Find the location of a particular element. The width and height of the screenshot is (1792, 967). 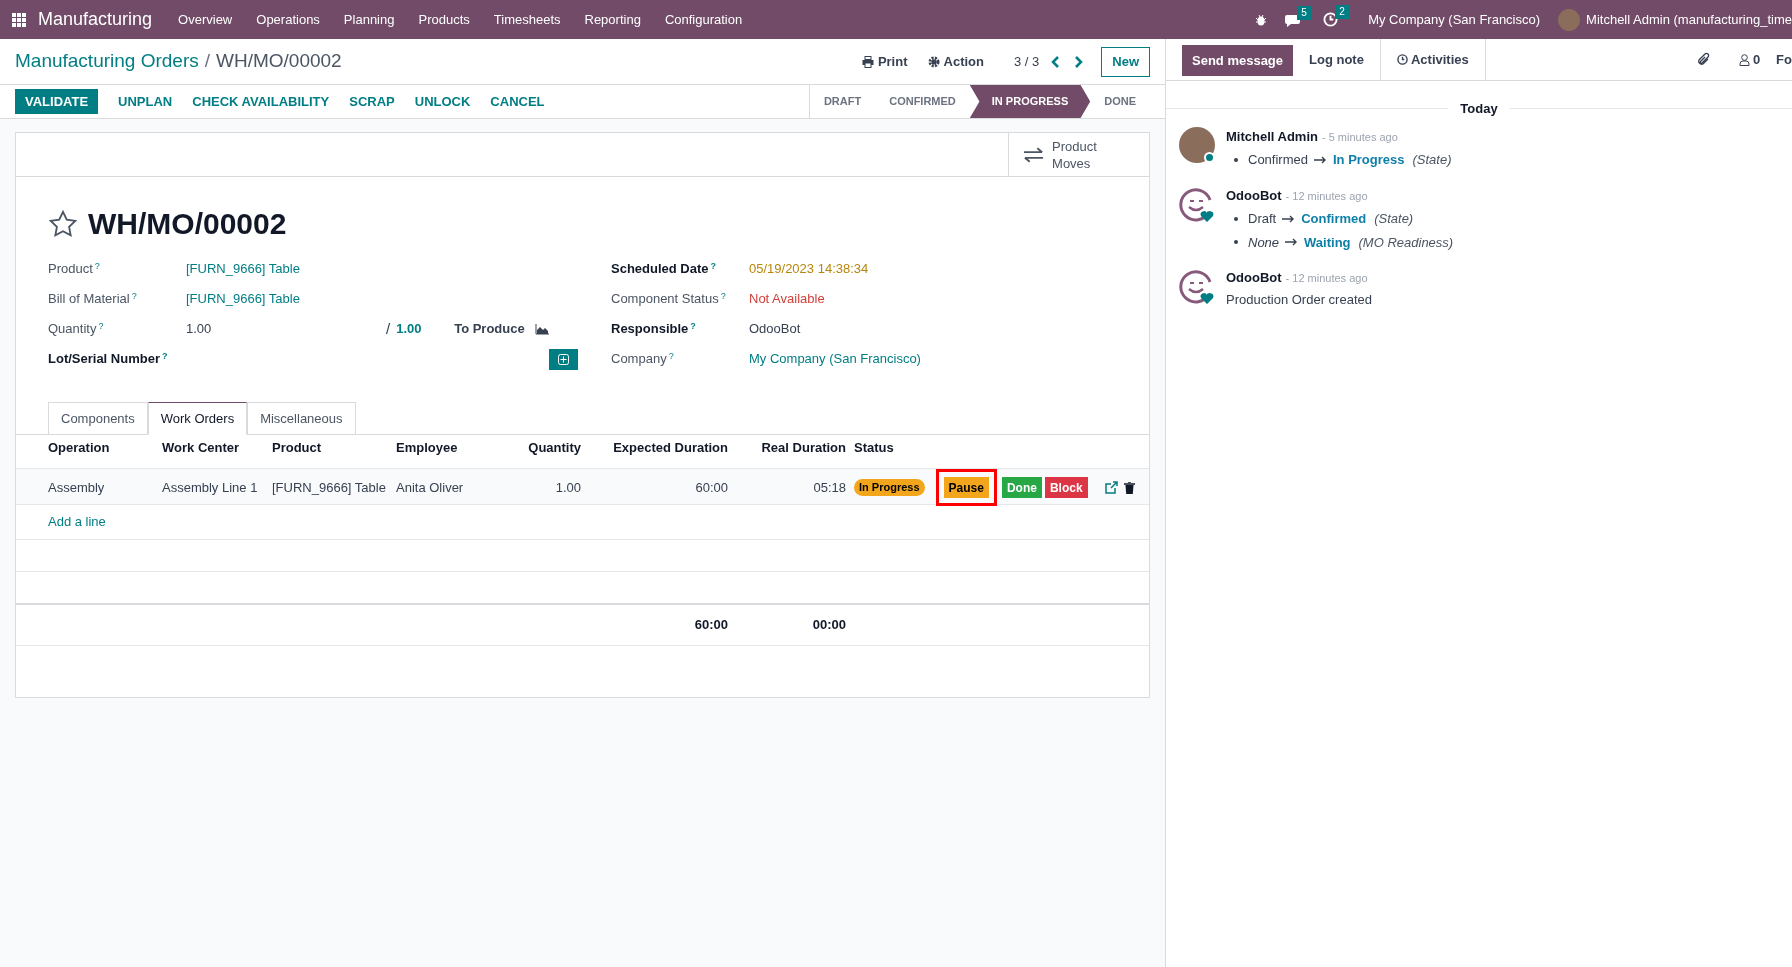

status-stage: CONFIRMED is located at coordinates (922, 101).